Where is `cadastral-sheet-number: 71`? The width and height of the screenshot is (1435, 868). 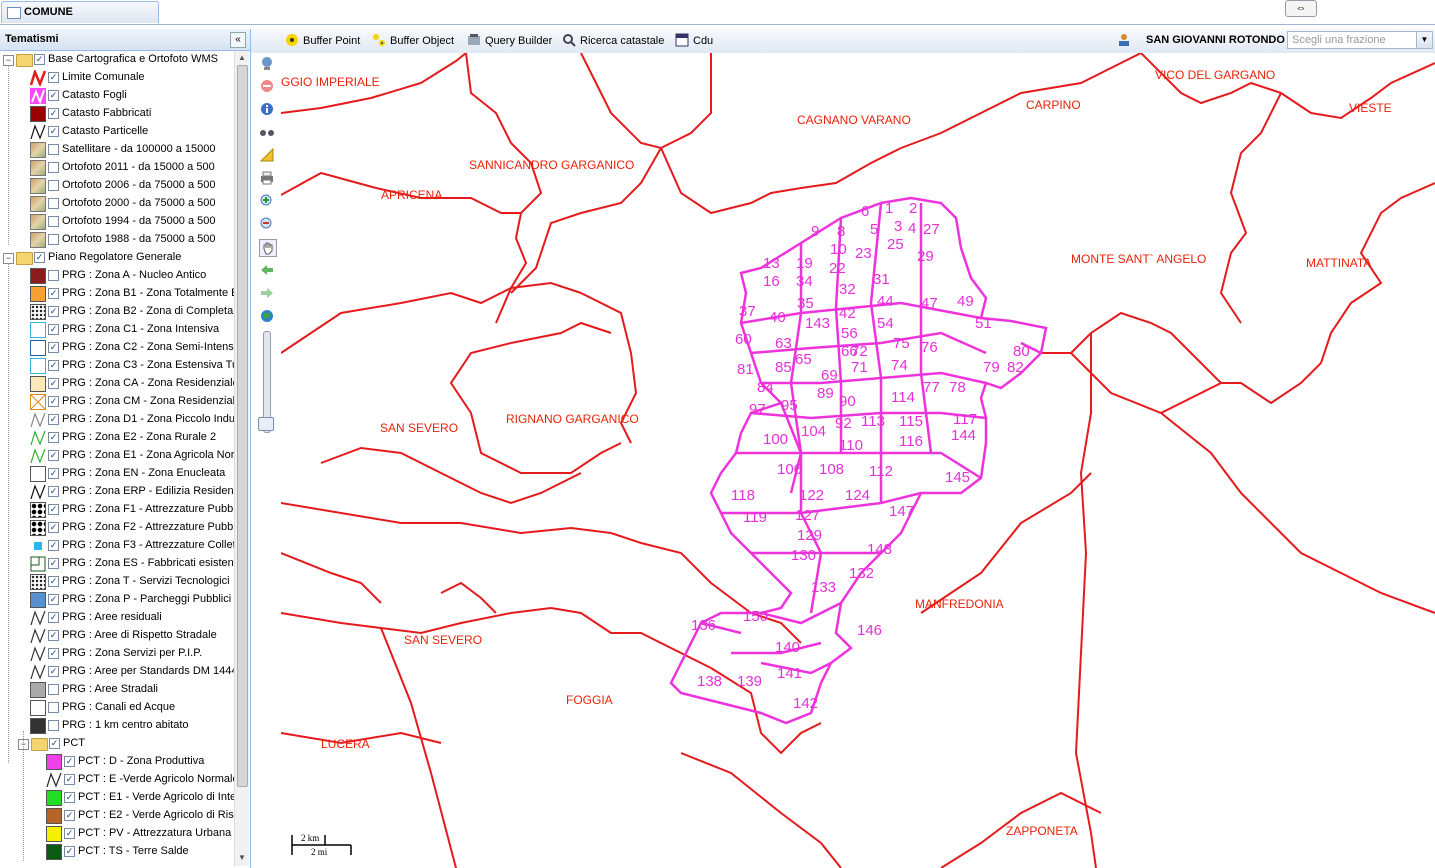 cadastral-sheet-number: 71 is located at coordinates (859, 367).